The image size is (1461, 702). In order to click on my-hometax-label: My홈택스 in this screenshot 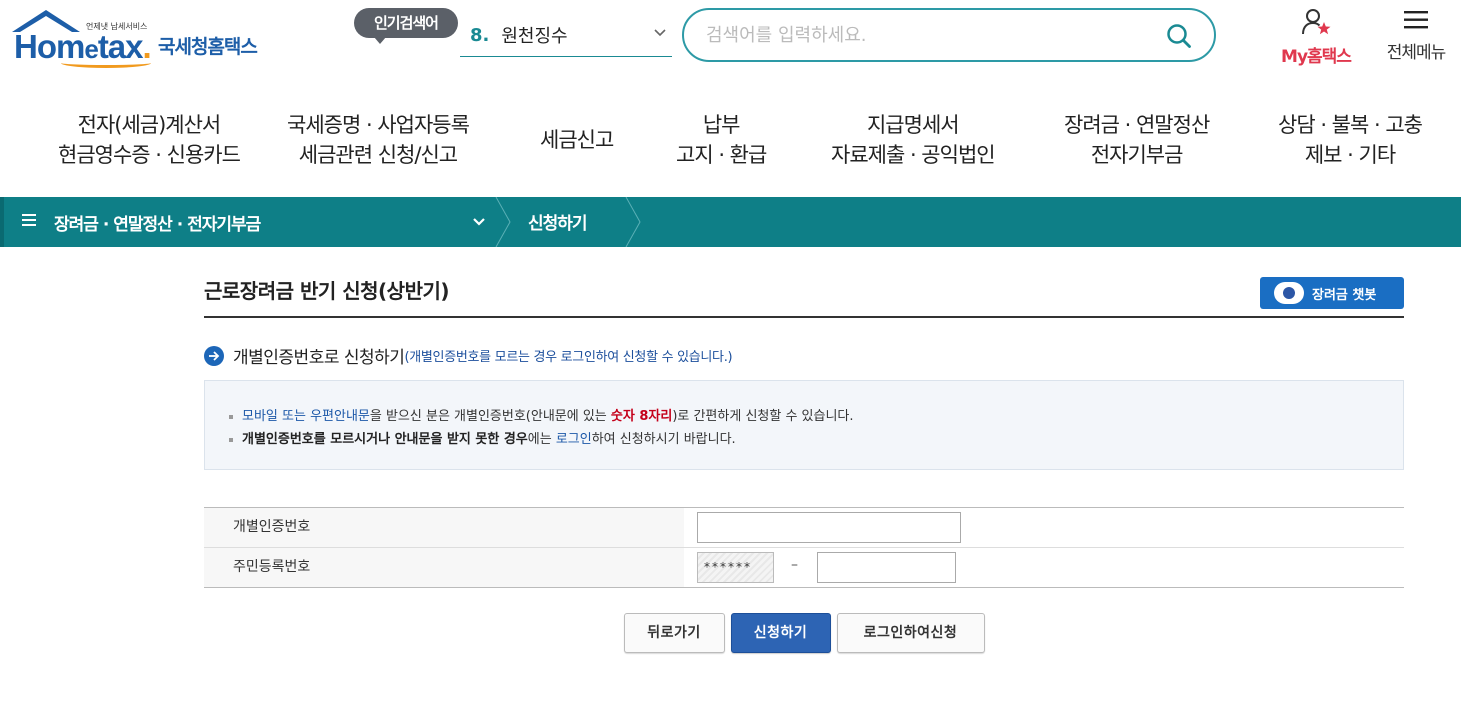, I will do `click(1316, 57)`.